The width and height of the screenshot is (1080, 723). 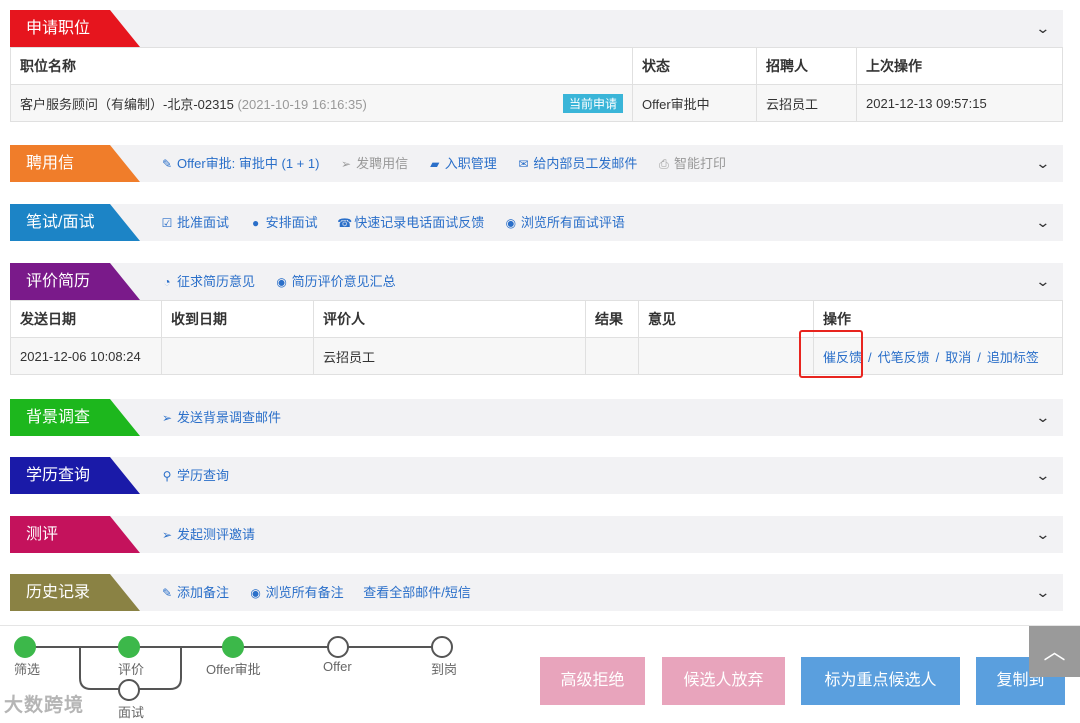 What do you see at coordinates (203, 475) in the screenshot?
I see `link-label: 学历查询` at bounding box center [203, 475].